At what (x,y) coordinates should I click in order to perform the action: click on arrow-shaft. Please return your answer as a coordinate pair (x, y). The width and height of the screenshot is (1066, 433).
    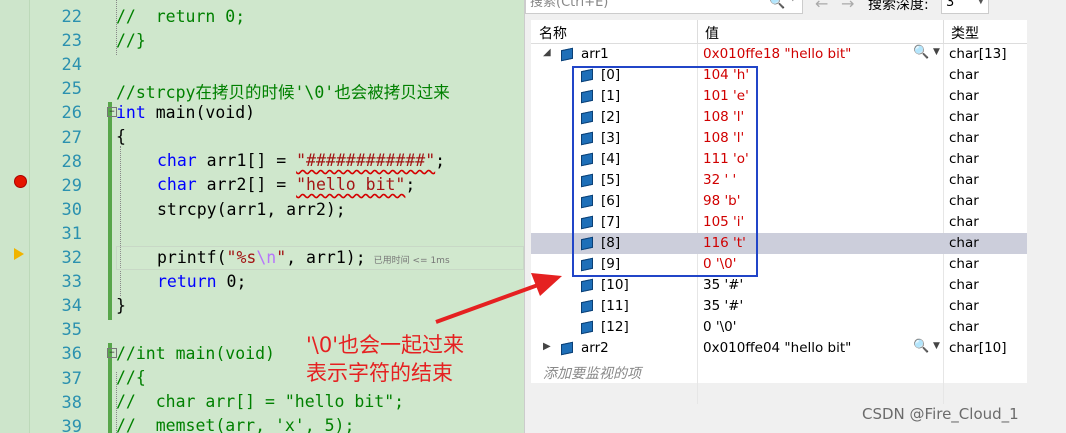
    Looking at the image, I should click on (487, 303).